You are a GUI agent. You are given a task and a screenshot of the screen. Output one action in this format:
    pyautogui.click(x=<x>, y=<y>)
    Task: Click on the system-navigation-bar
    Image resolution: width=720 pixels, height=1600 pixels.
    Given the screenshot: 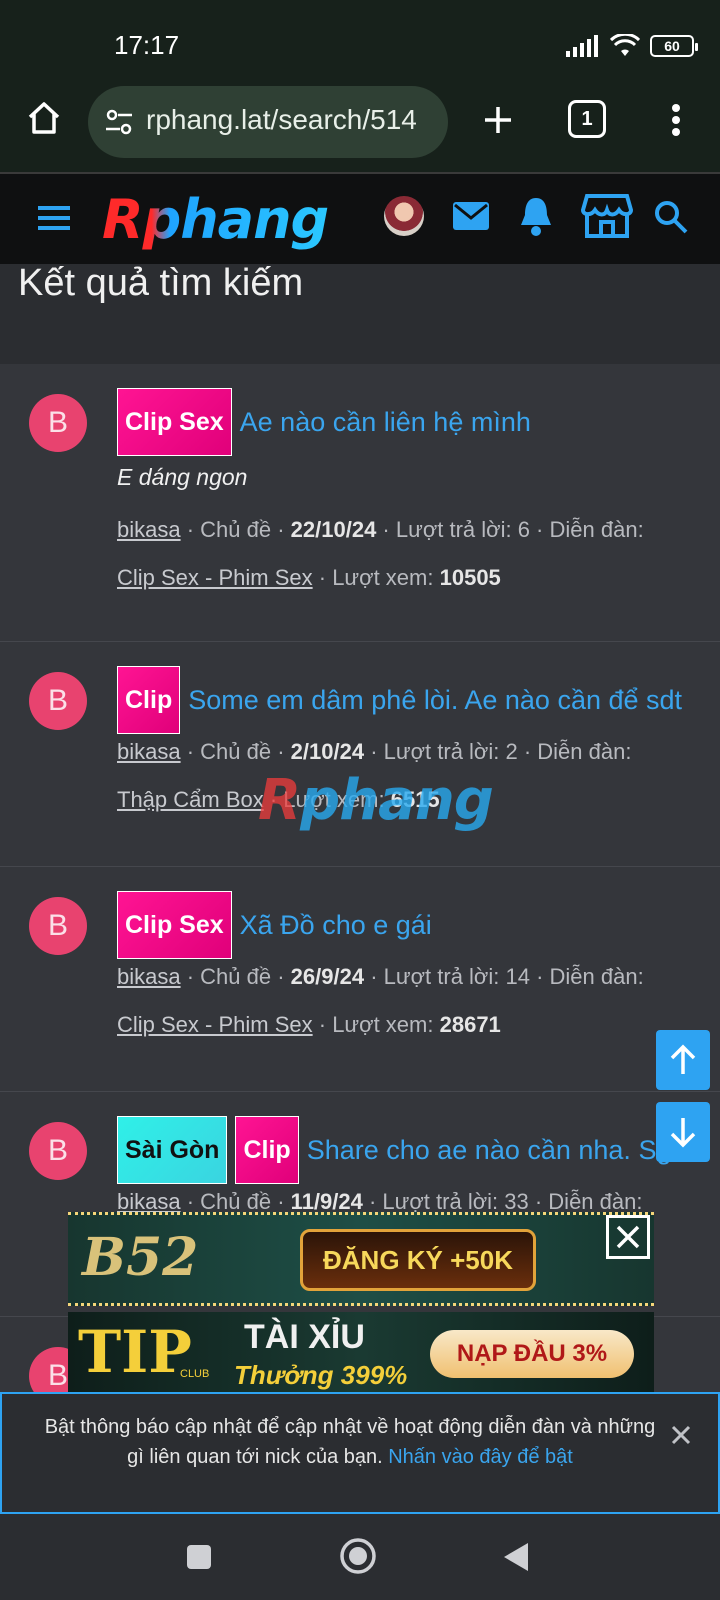 What is the action you would take?
    pyautogui.click(x=360, y=1558)
    